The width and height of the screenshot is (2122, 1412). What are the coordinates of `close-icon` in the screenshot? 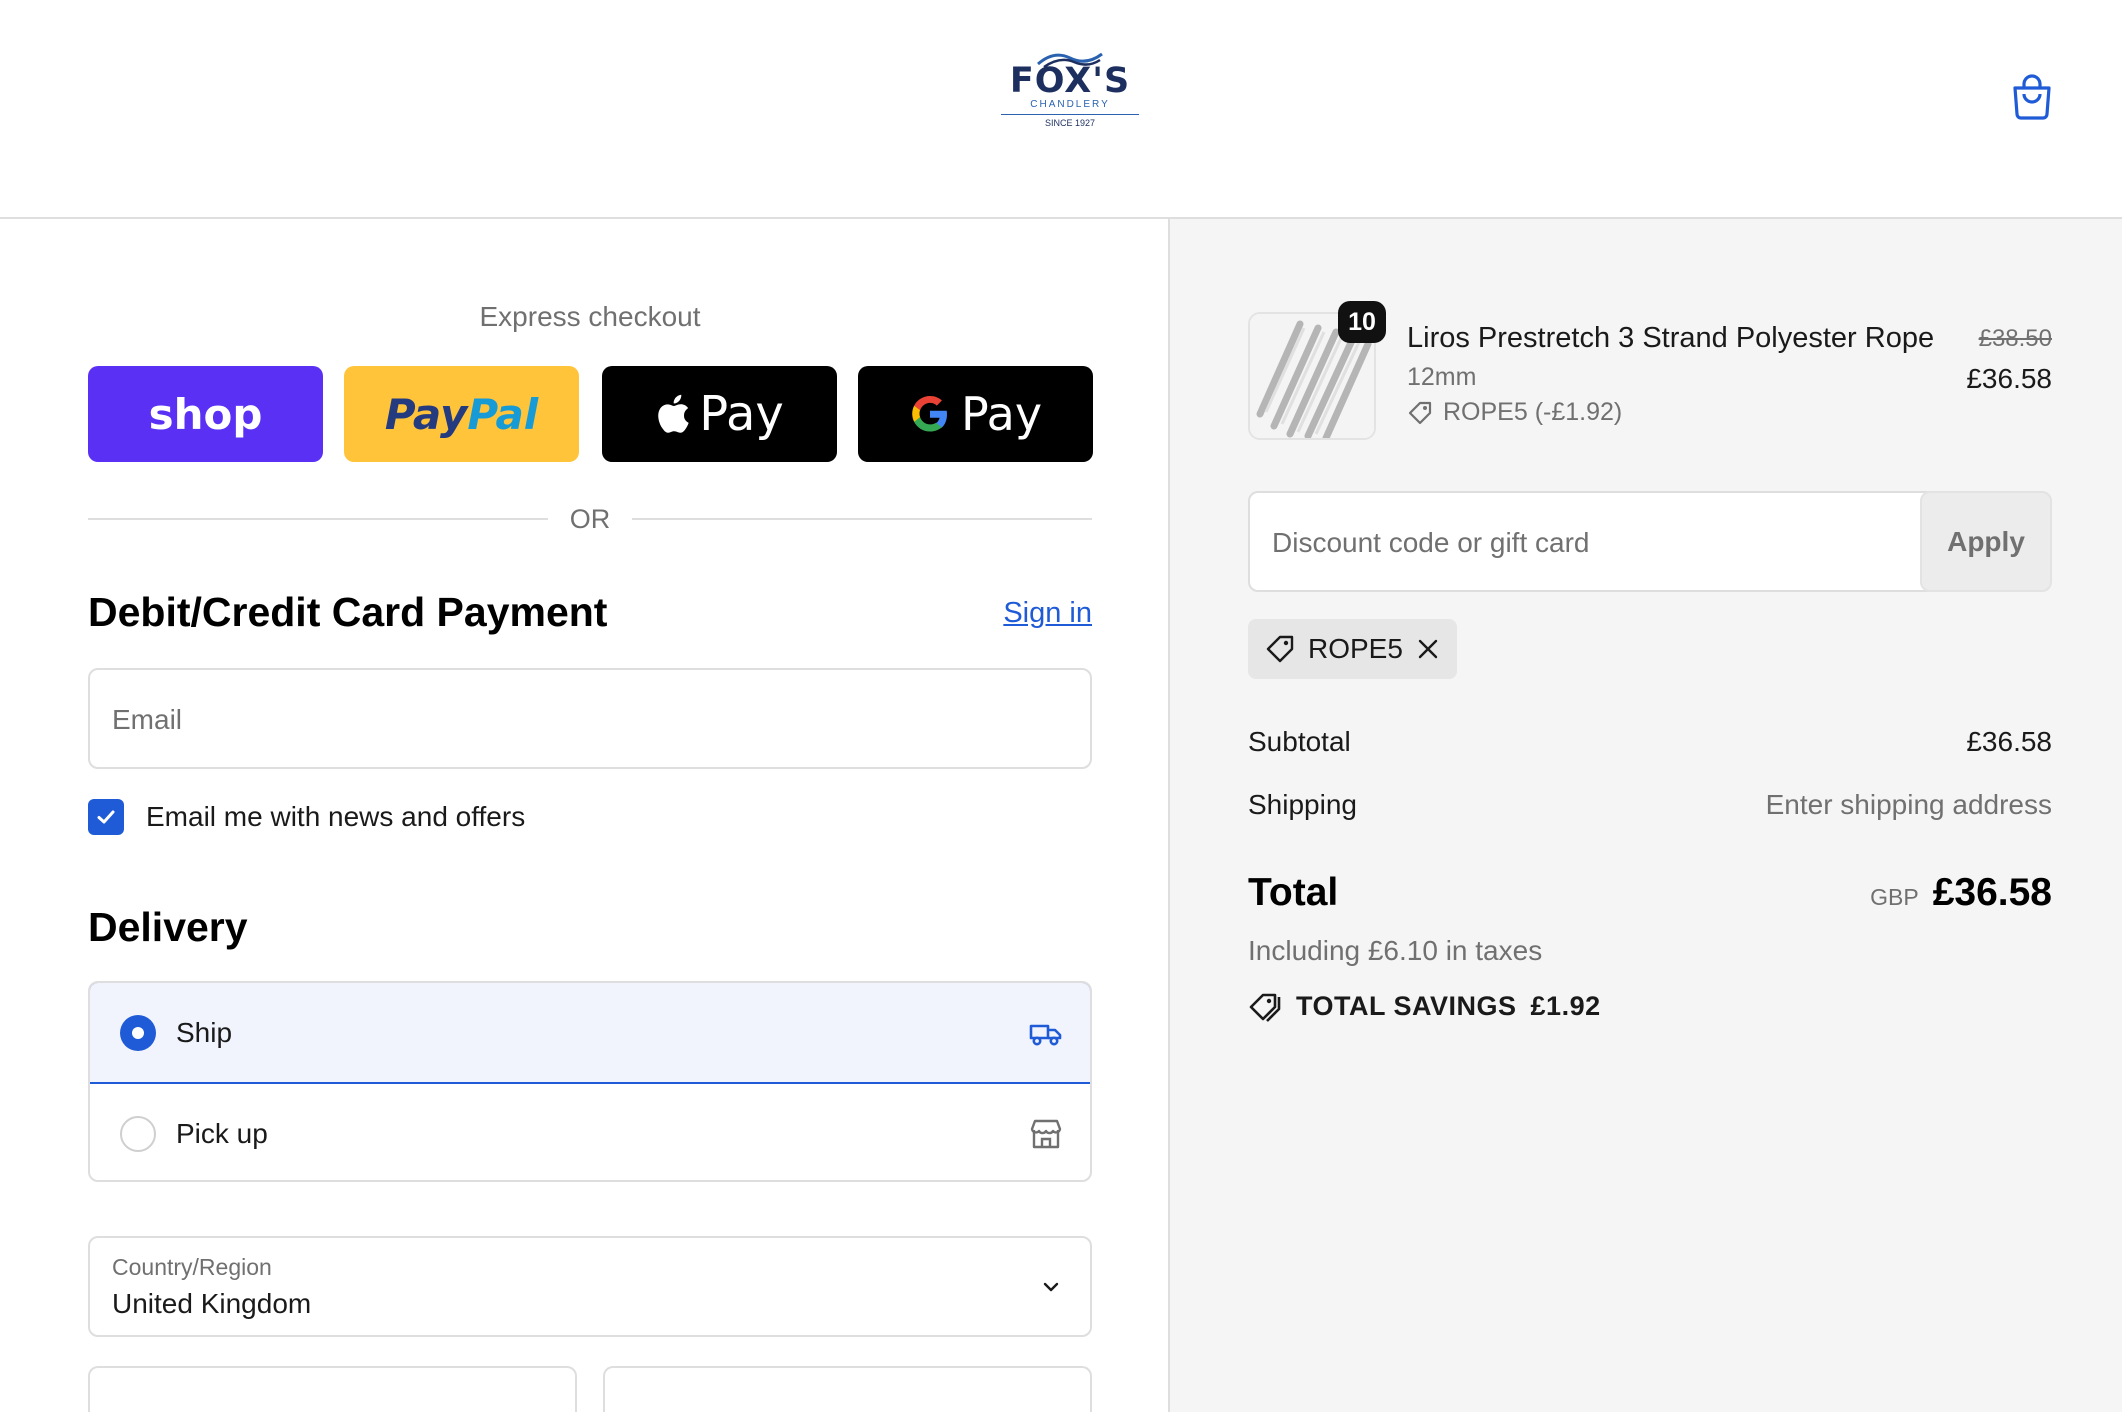 It's located at (1428, 649).